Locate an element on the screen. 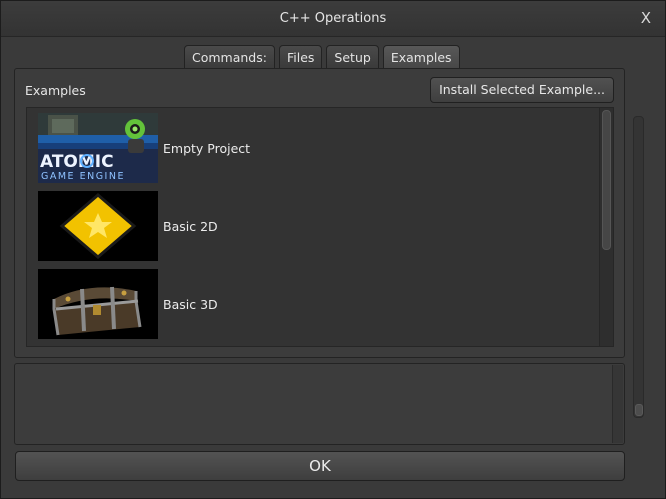  tab-examples: Examples is located at coordinates (421, 57).